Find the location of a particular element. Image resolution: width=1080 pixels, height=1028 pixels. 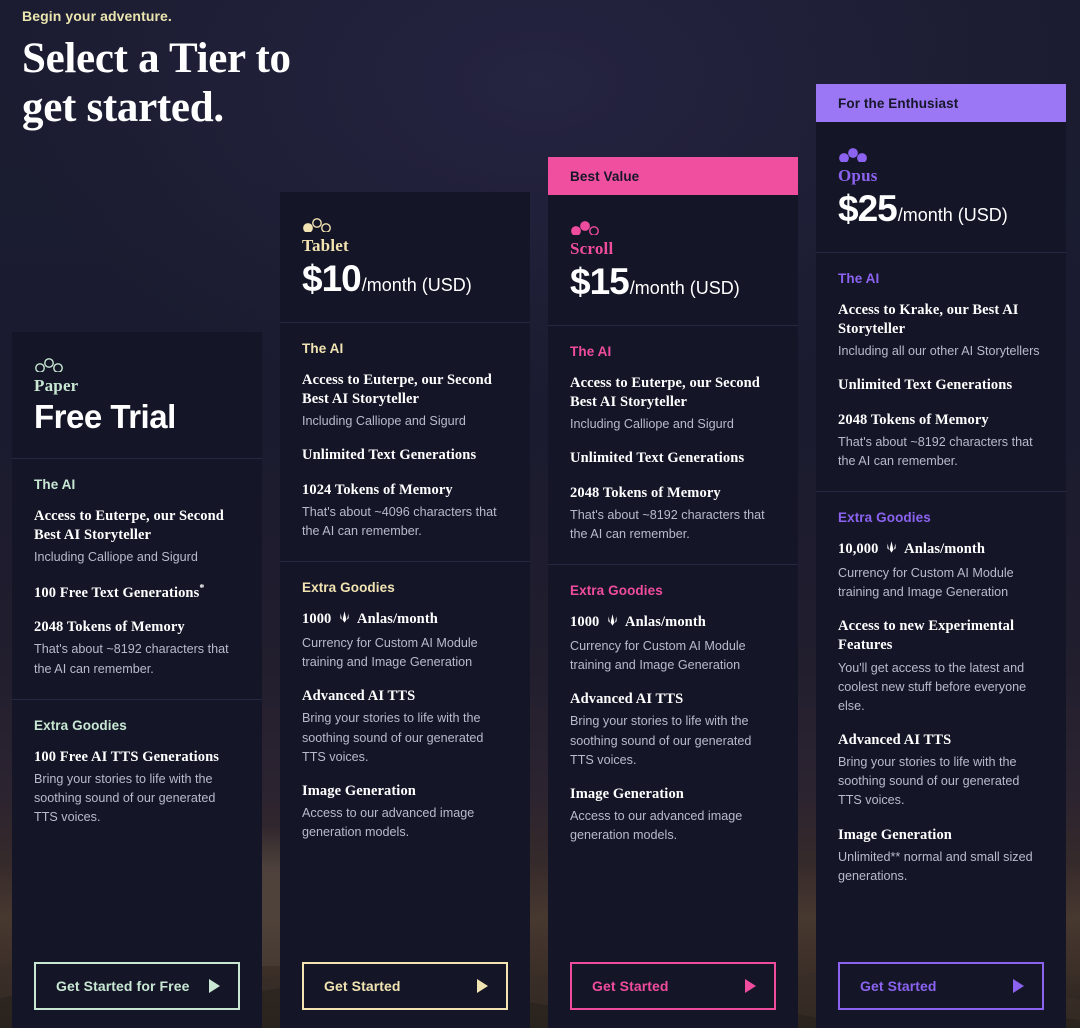

price-amount: $10 is located at coordinates (332, 278).